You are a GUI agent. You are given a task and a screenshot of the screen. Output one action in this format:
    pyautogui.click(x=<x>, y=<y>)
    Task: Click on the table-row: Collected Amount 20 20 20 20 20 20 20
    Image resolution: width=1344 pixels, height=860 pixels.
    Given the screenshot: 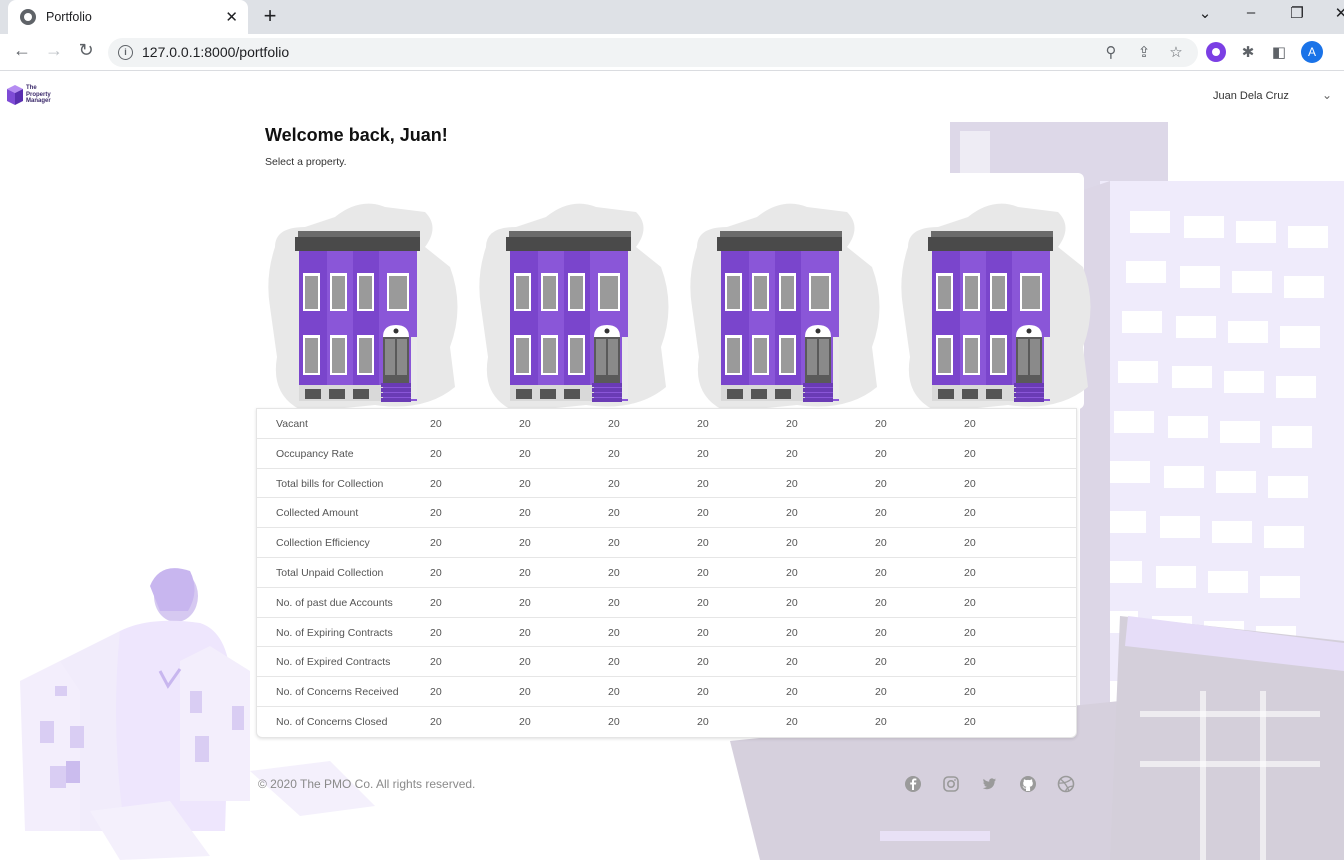 What is the action you would take?
    pyautogui.click(x=666, y=513)
    